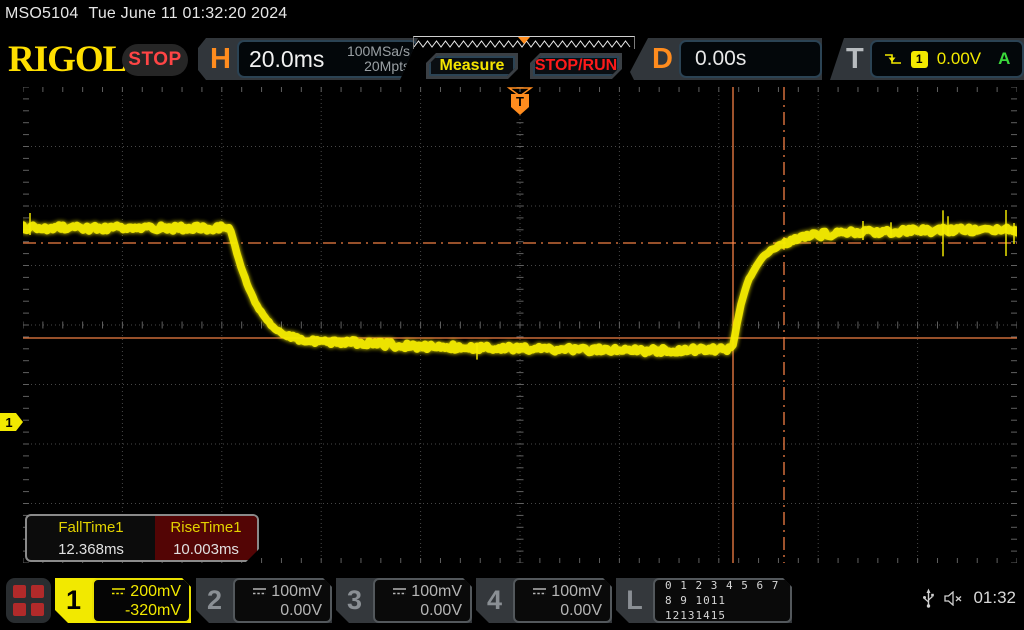  I want to click on logic-label: L, so click(634, 600).